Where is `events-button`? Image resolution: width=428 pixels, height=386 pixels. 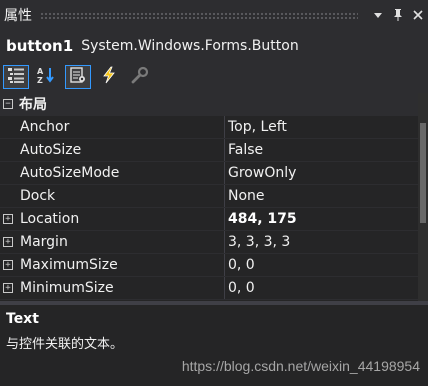
events-button is located at coordinates (109, 77).